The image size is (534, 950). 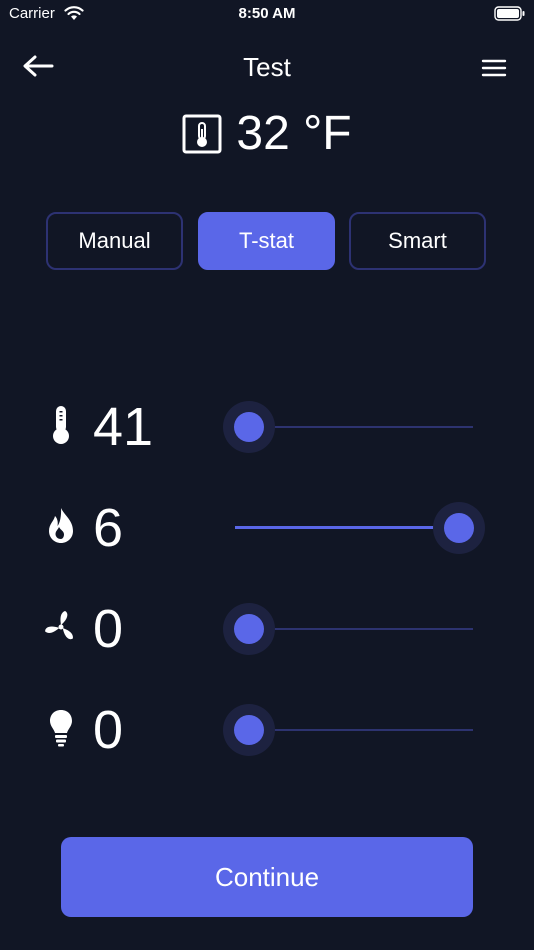 I want to click on tab-label: T-stat, so click(x=266, y=240).